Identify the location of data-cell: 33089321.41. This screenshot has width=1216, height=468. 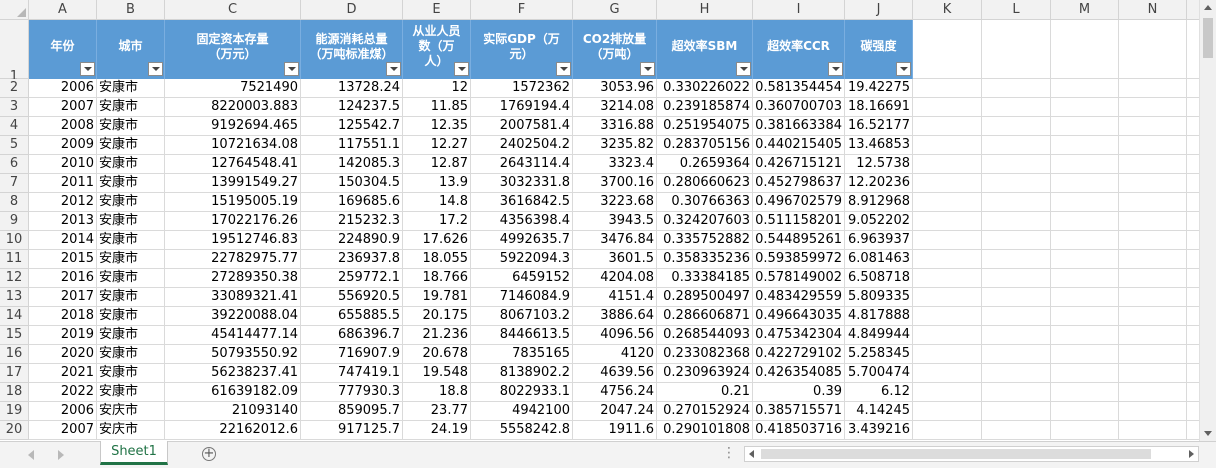
(233, 297).